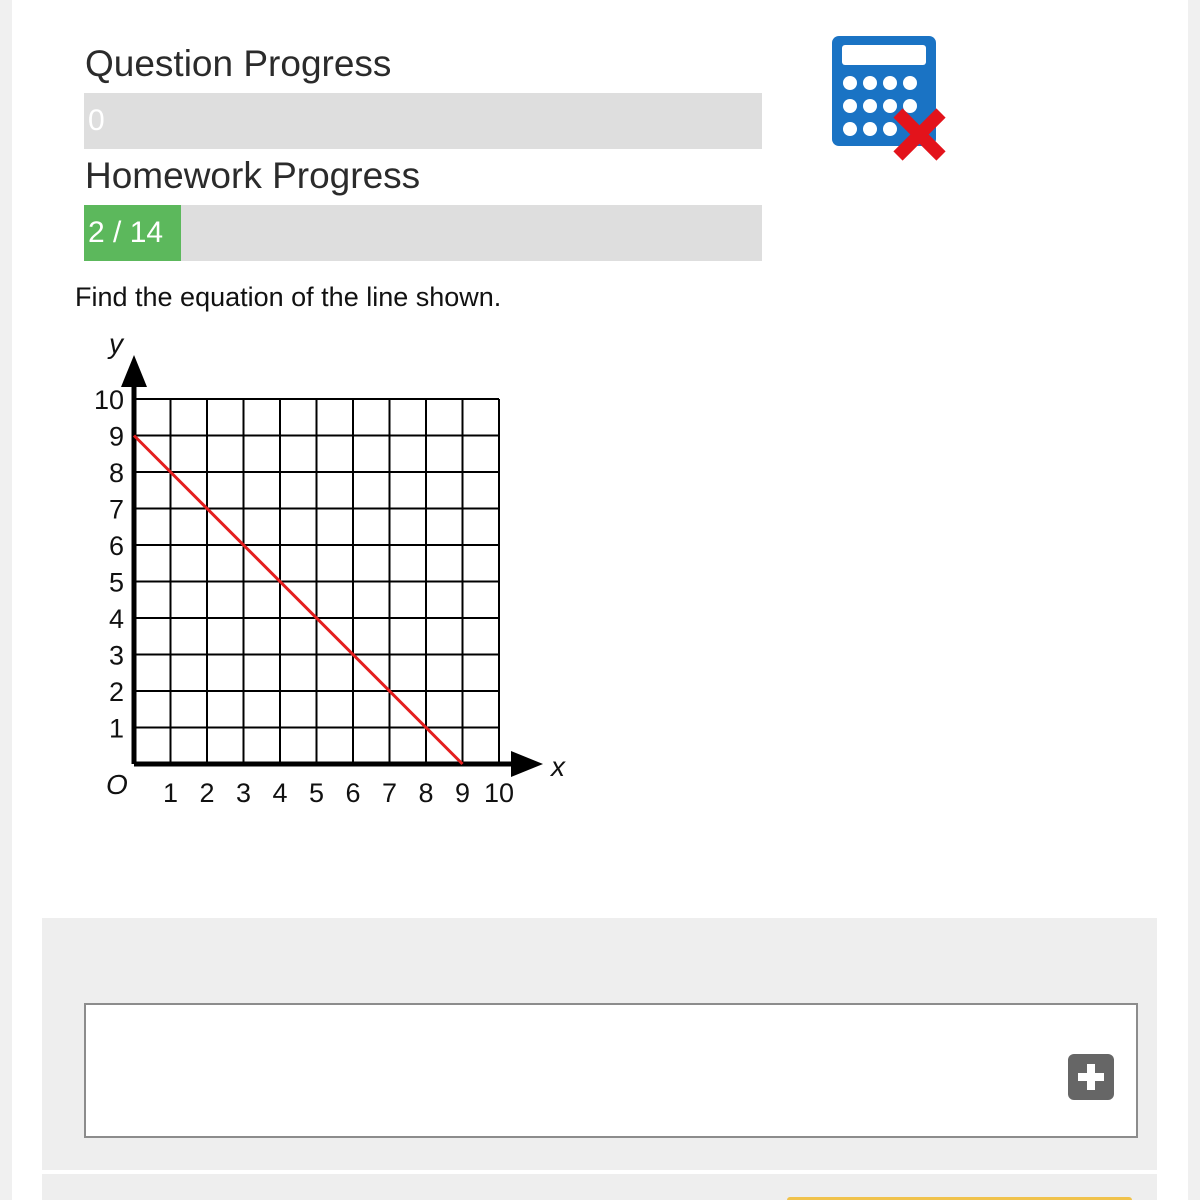  I want to click on x-axis-arrow, so click(527, 764).